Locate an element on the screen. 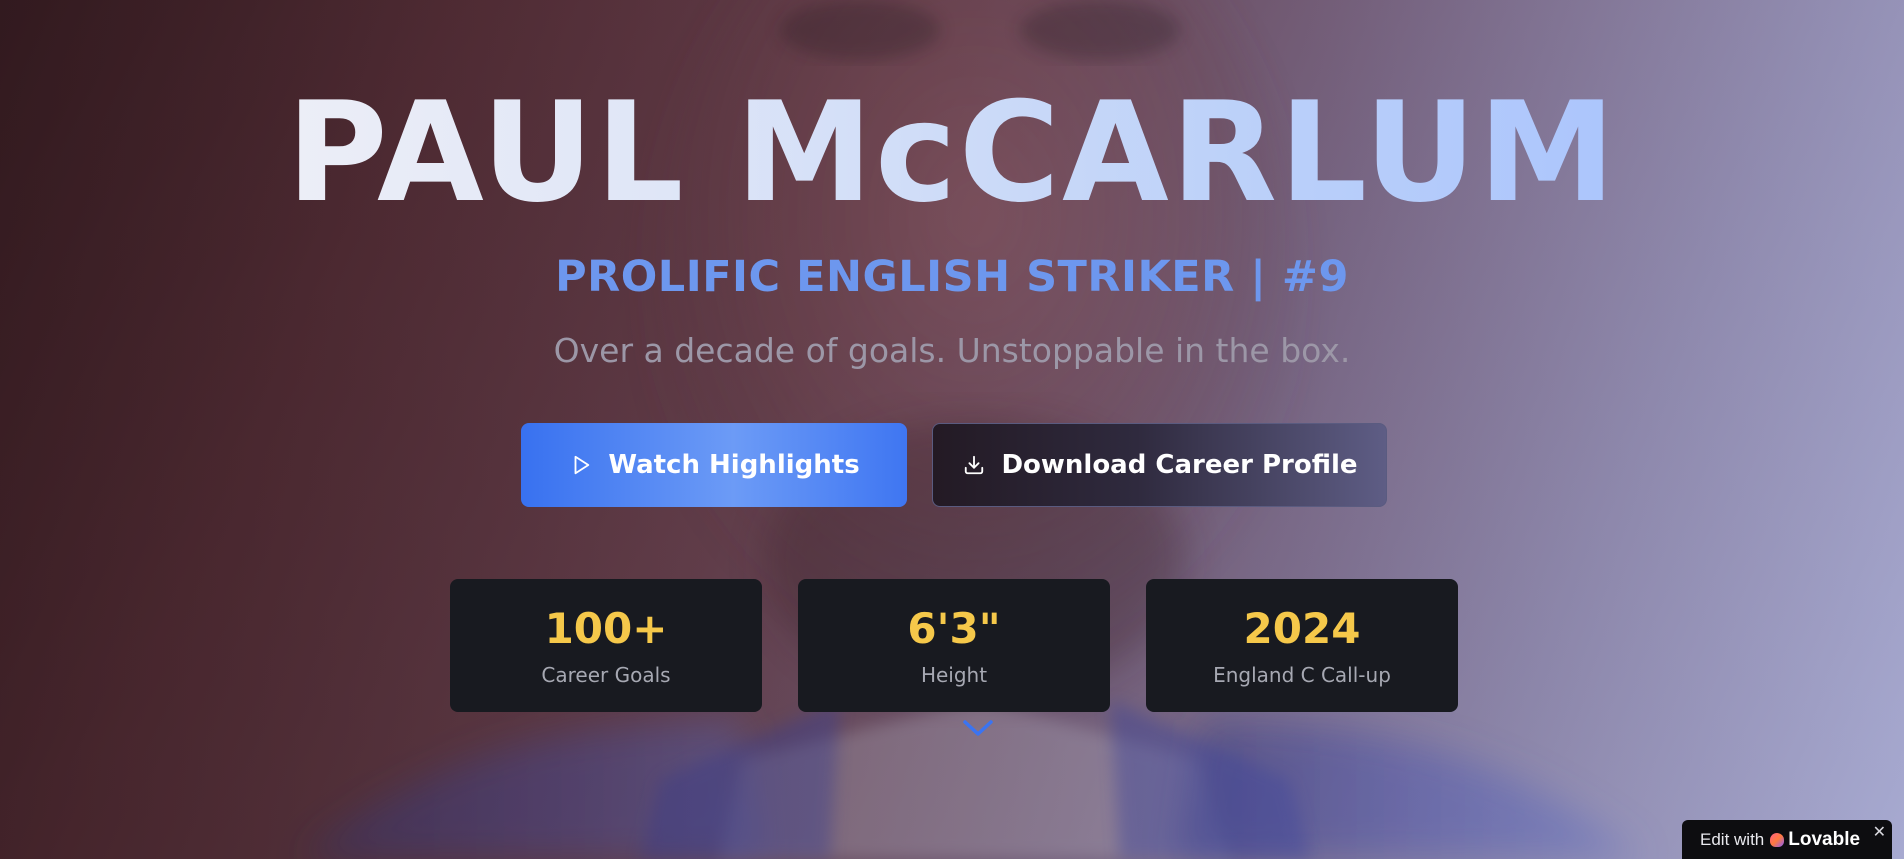 The width and height of the screenshot is (1904, 859). download-career-profile-label: Download Career Profile is located at coordinates (1179, 465).